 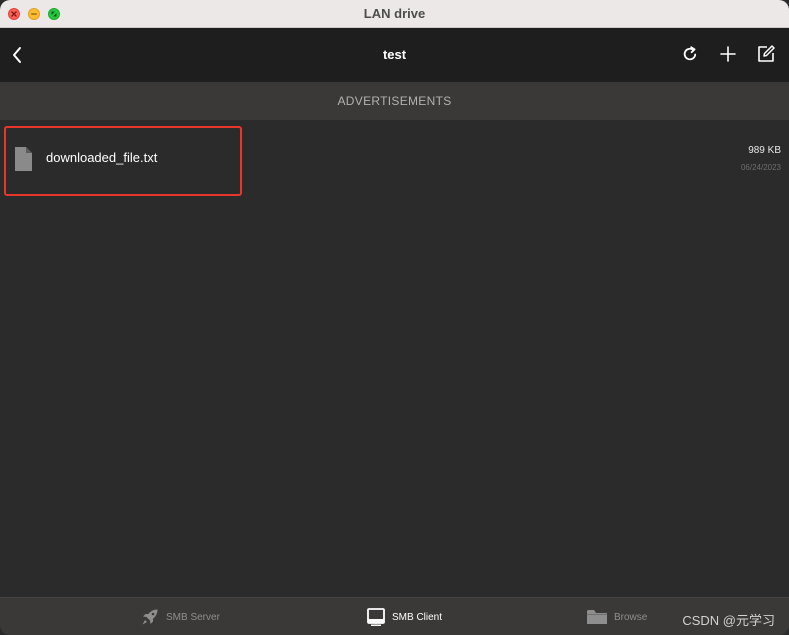 I want to click on monitor-icon, so click(x=376, y=617).